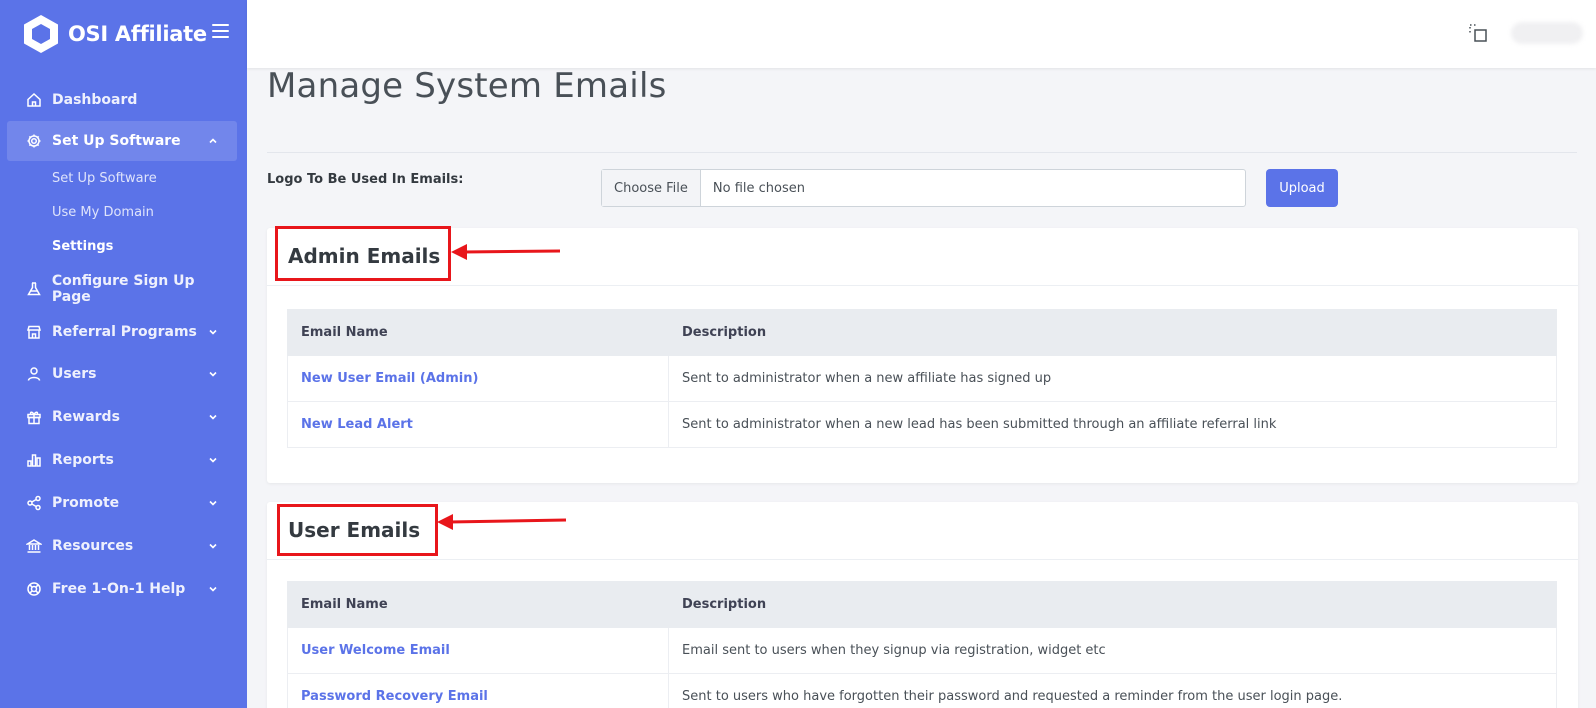 The width and height of the screenshot is (1596, 708). What do you see at coordinates (116, 141) in the screenshot?
I see `sidebar-item-label: Set Up Software` at bounding box center [116, 141].